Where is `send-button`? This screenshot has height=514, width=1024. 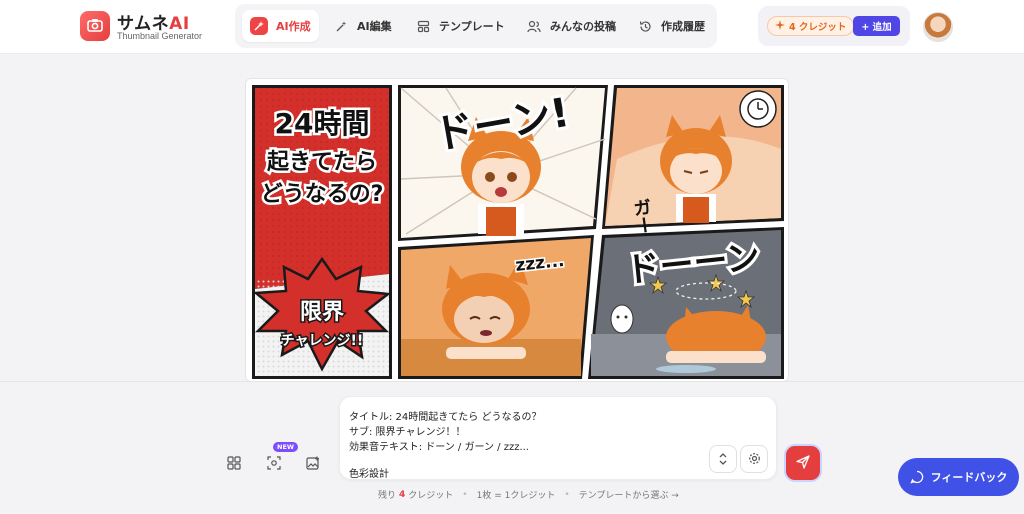
send-button is located at coordinates (803, 463).